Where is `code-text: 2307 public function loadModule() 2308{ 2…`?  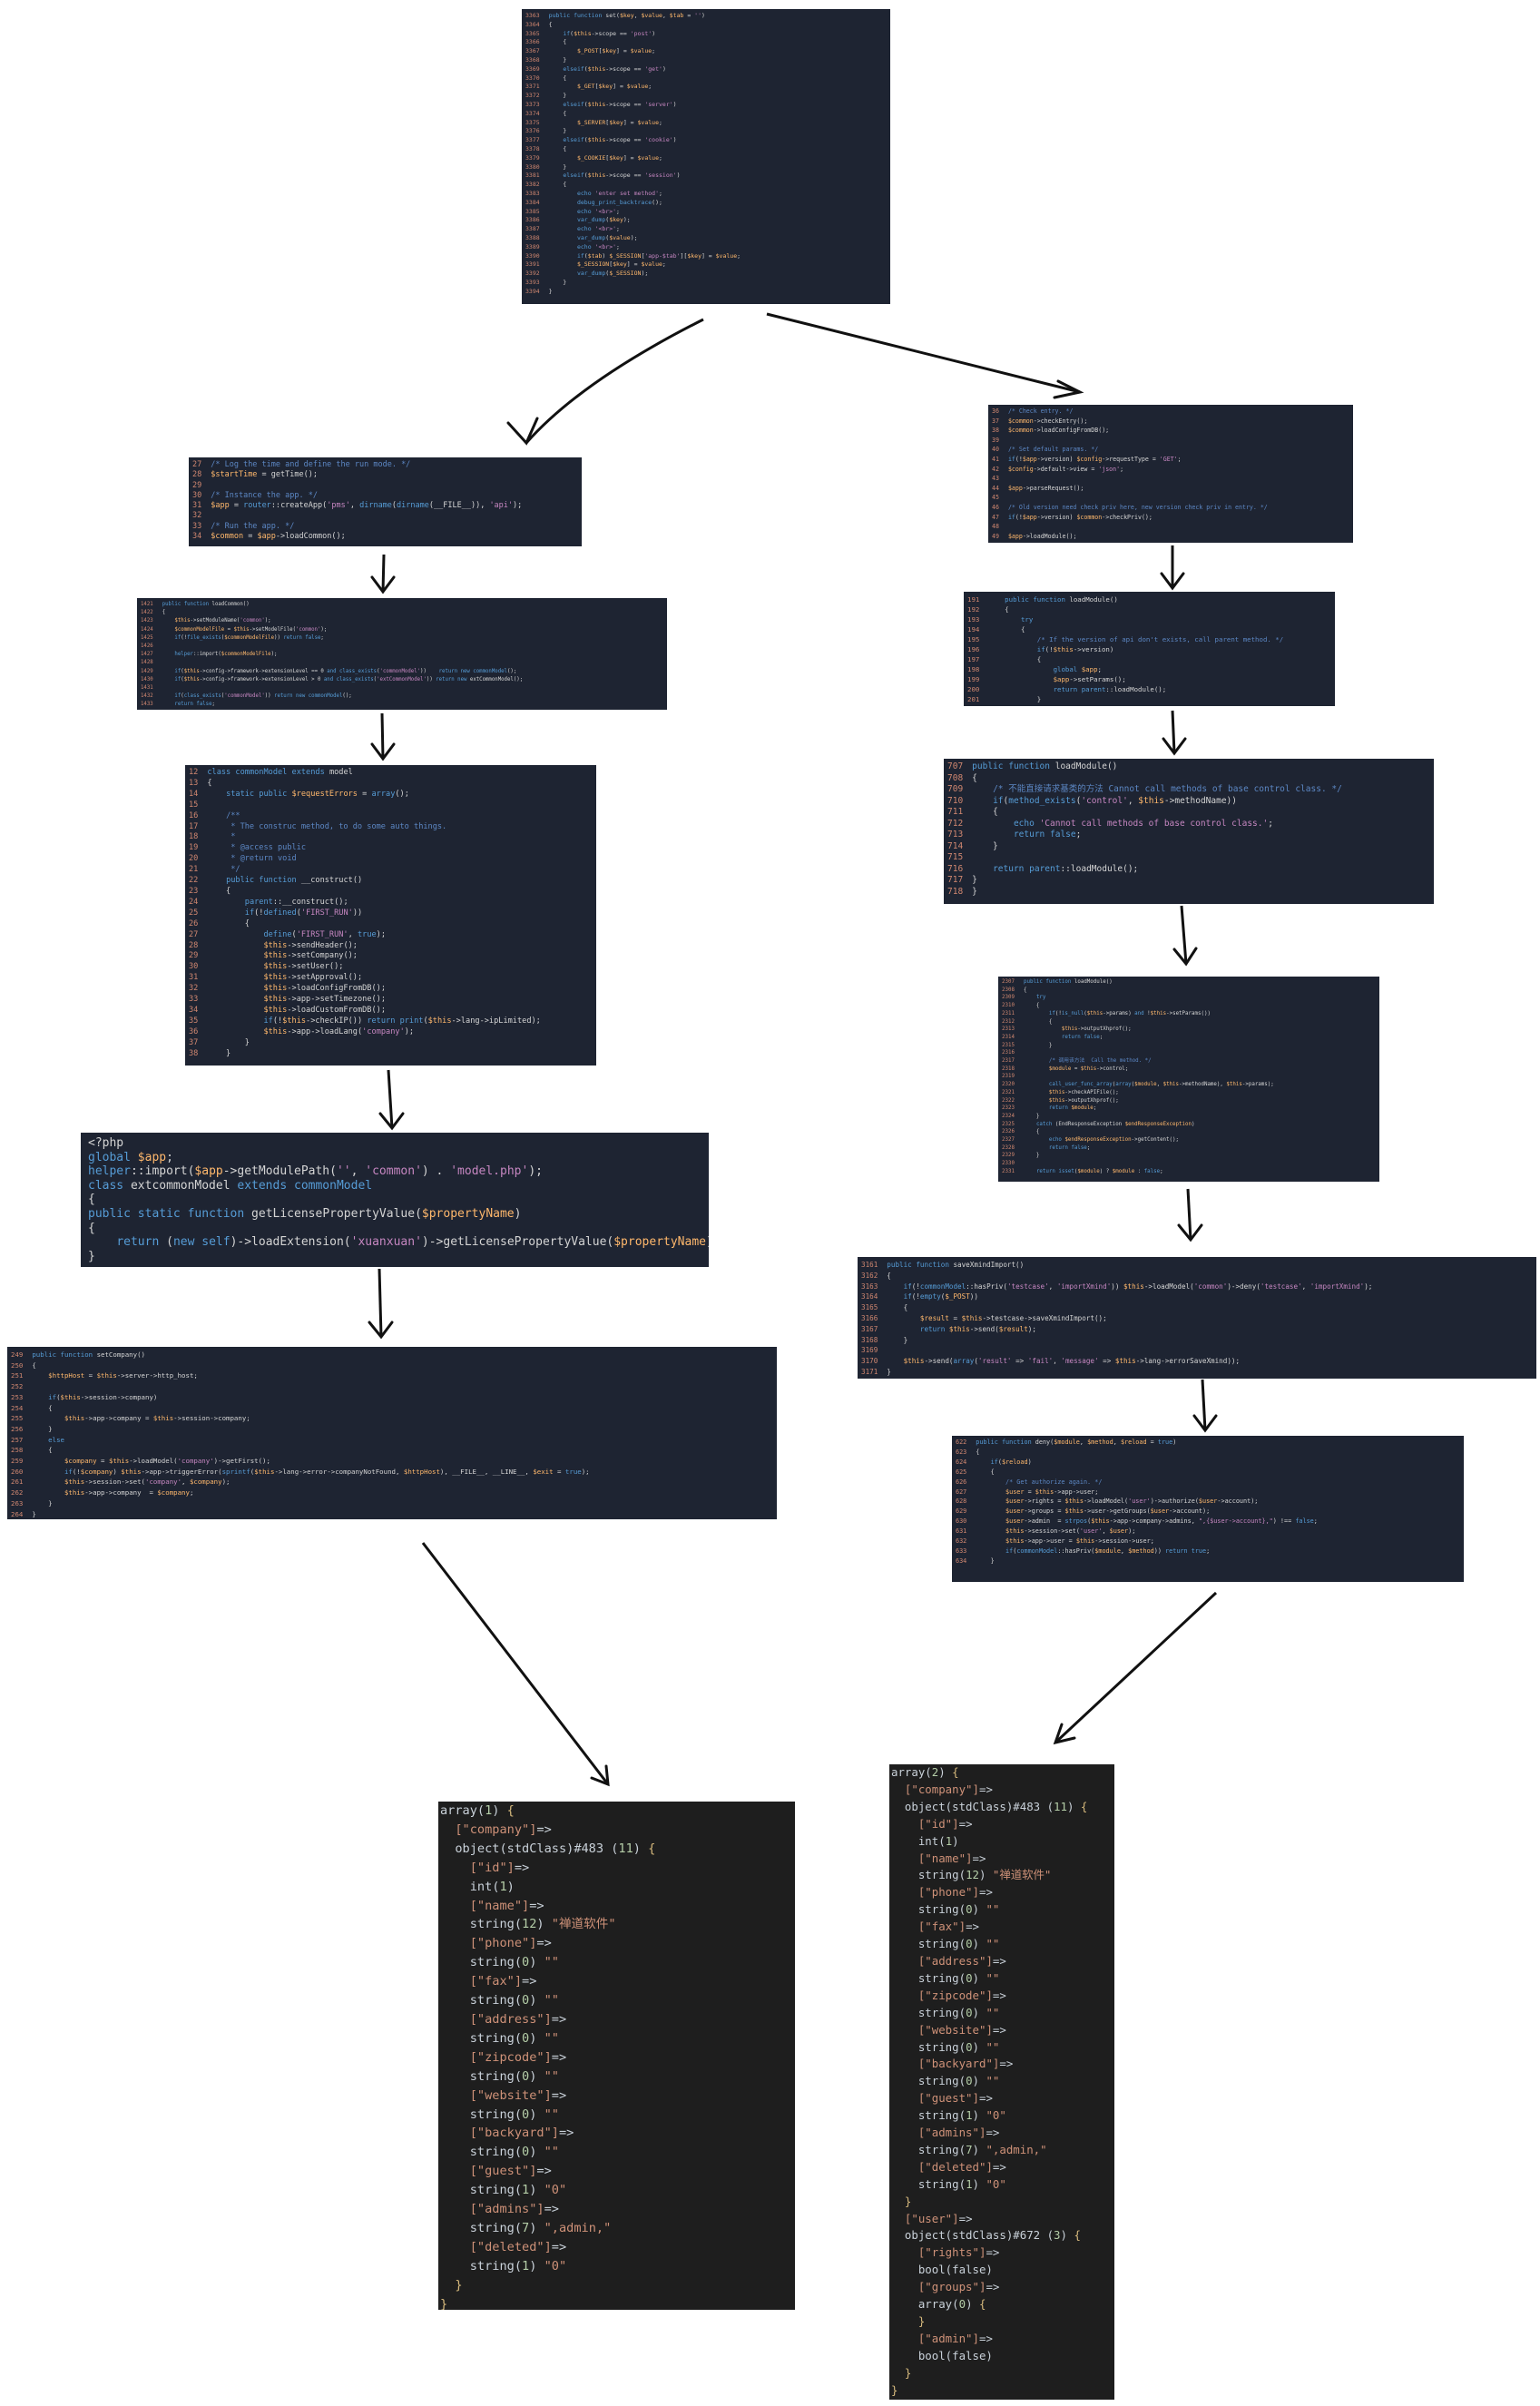
code-text: 2307 public function loadModule() 2308{ 2… is located at coordinates (1138, 1076).